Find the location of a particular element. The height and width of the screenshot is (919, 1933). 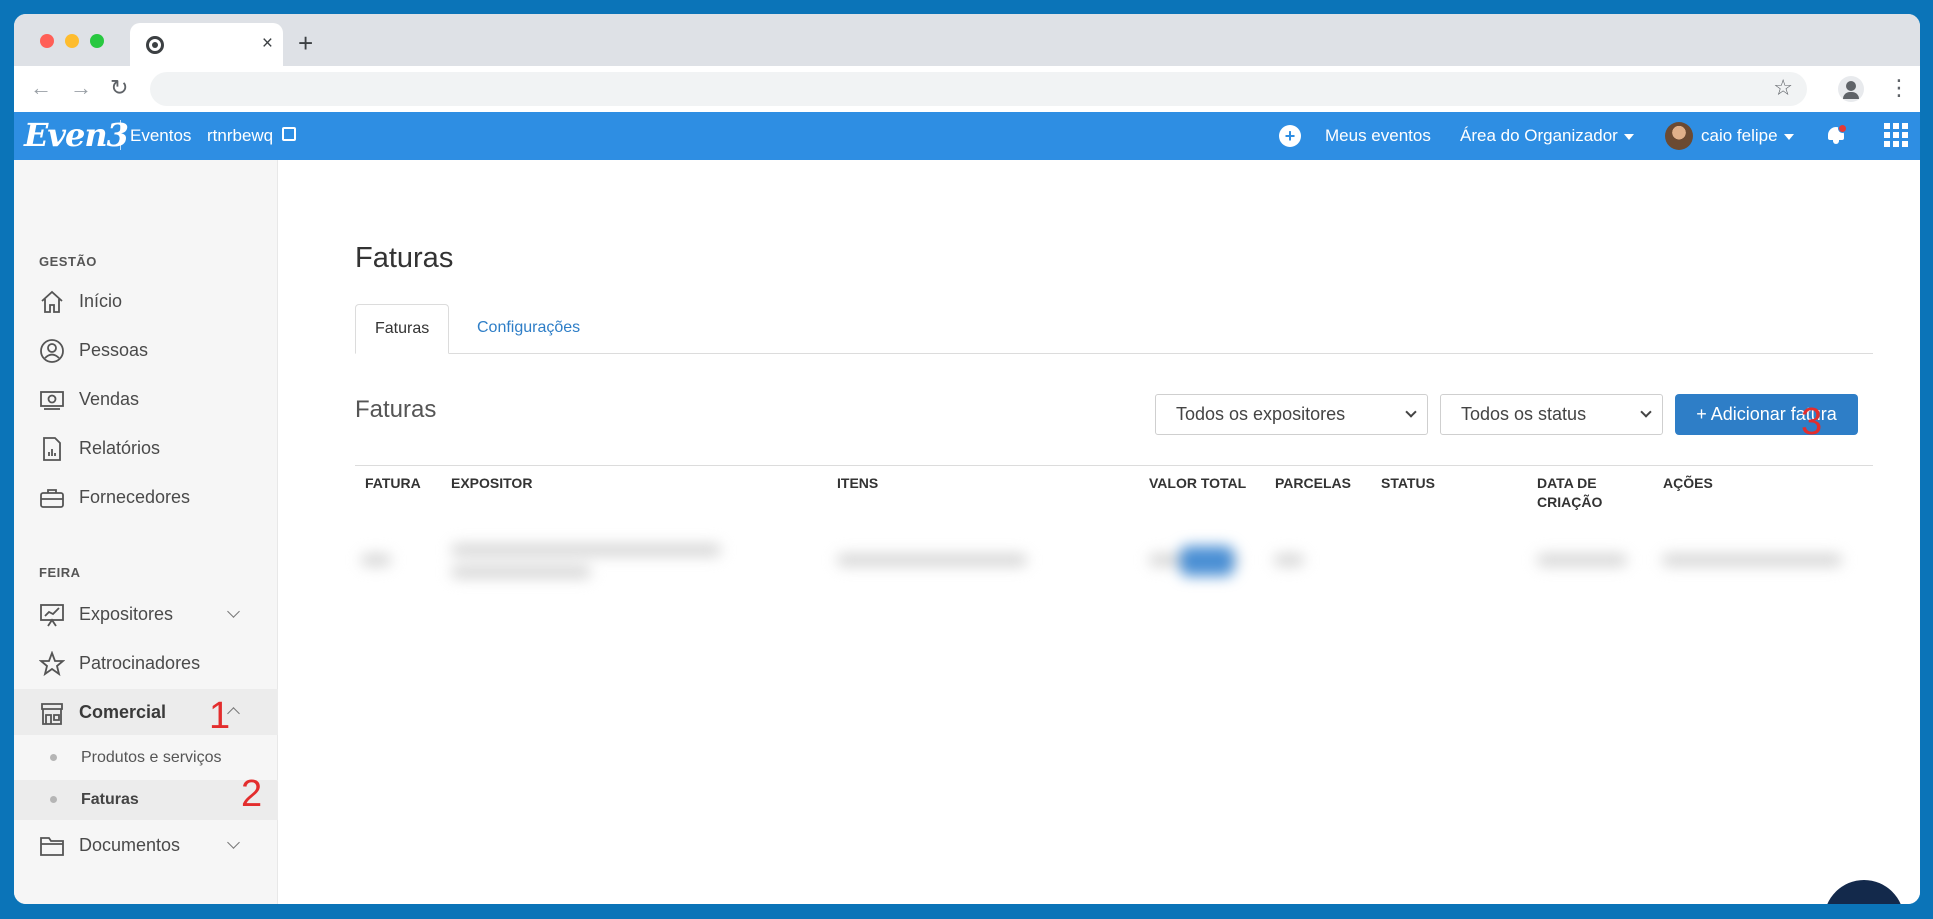

tab-faturas: Faturas is located at coordinates (402, 329).